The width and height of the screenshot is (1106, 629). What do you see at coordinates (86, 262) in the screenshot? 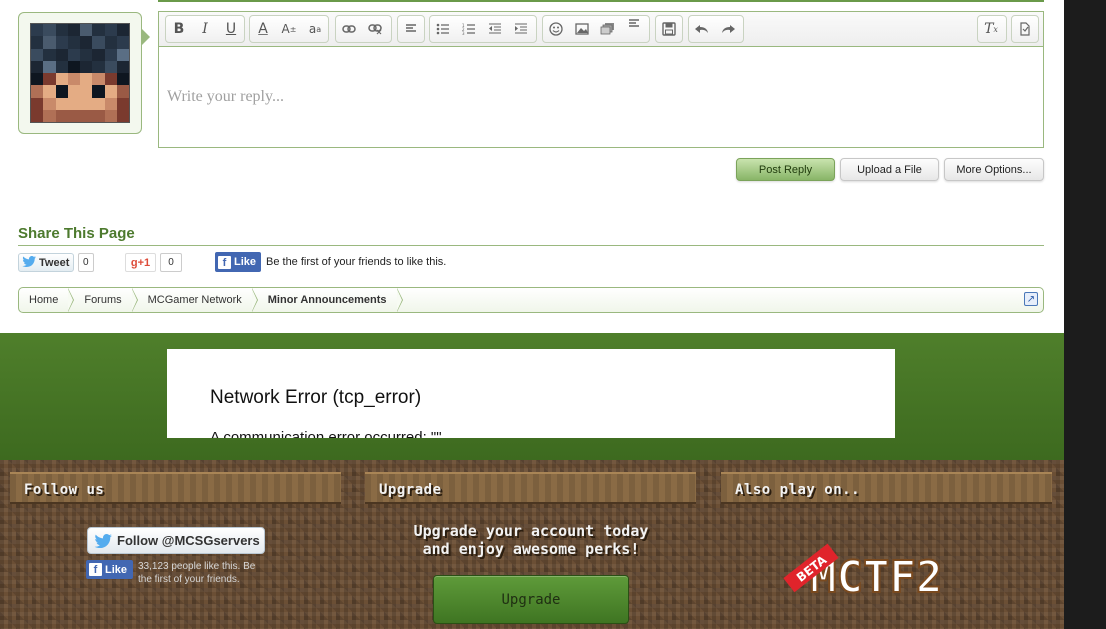
I see `tweet-count: 0` at bounding box center [86, 262].